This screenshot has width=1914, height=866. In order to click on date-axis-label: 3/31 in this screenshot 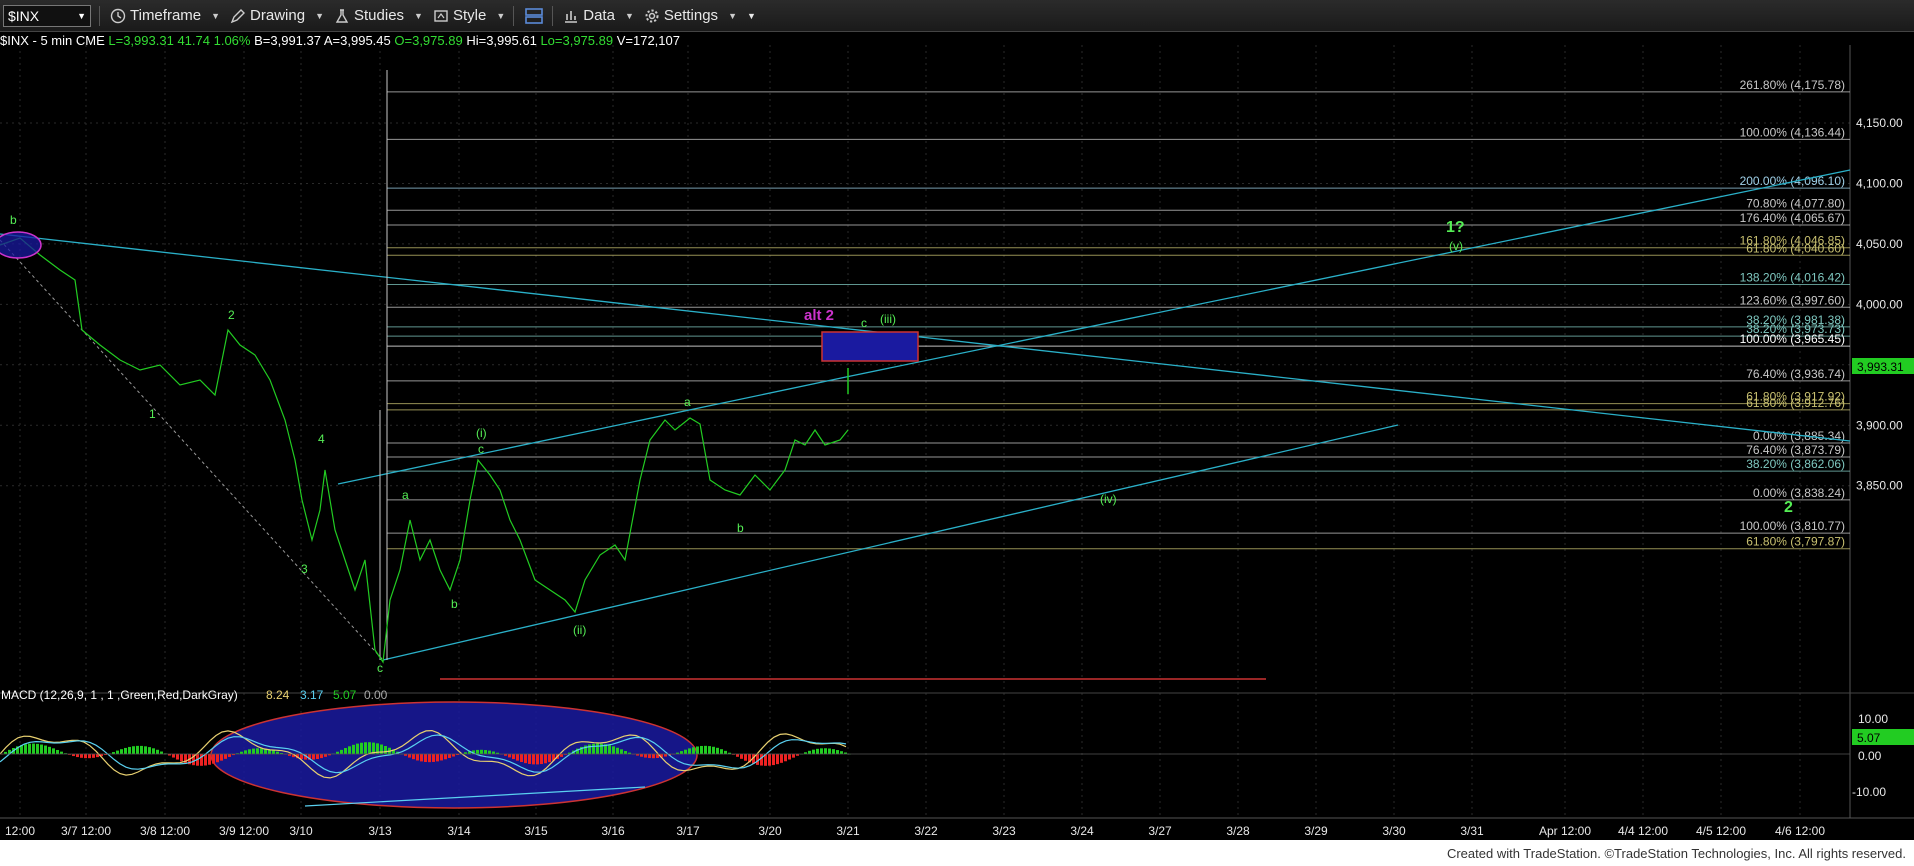, I will do `click(1472, 831)`.